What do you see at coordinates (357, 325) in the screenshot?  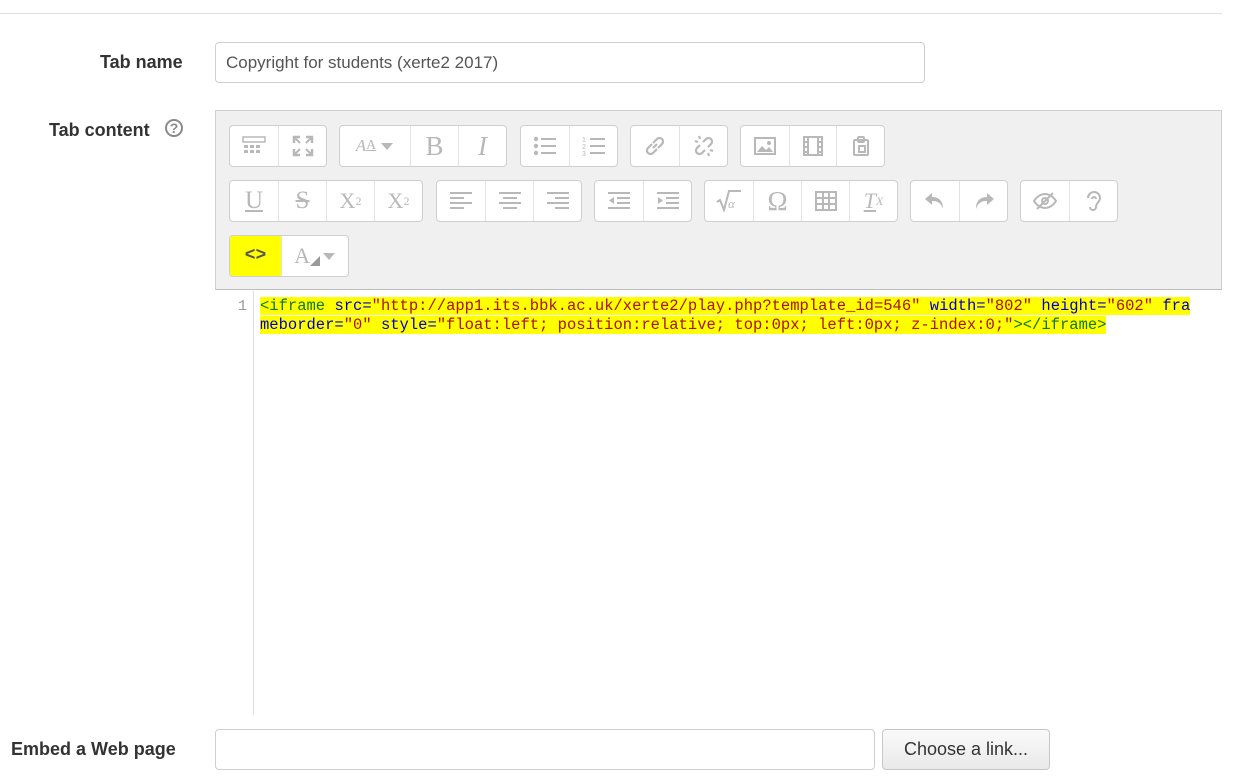 I see `code-value-frameborder: "0"` at bounding box center [357, 325].